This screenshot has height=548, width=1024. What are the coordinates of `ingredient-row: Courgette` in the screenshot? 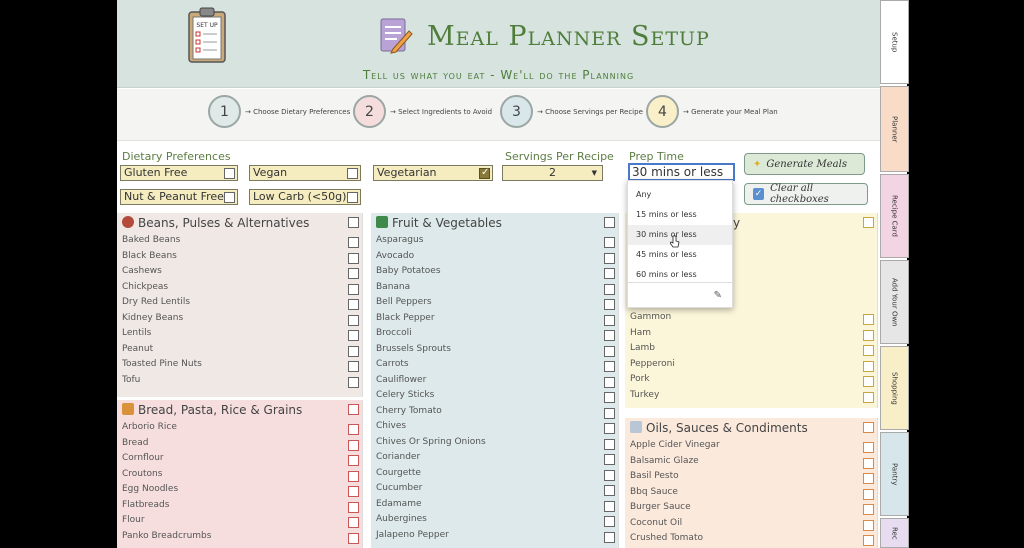 It's located at (494, 474).